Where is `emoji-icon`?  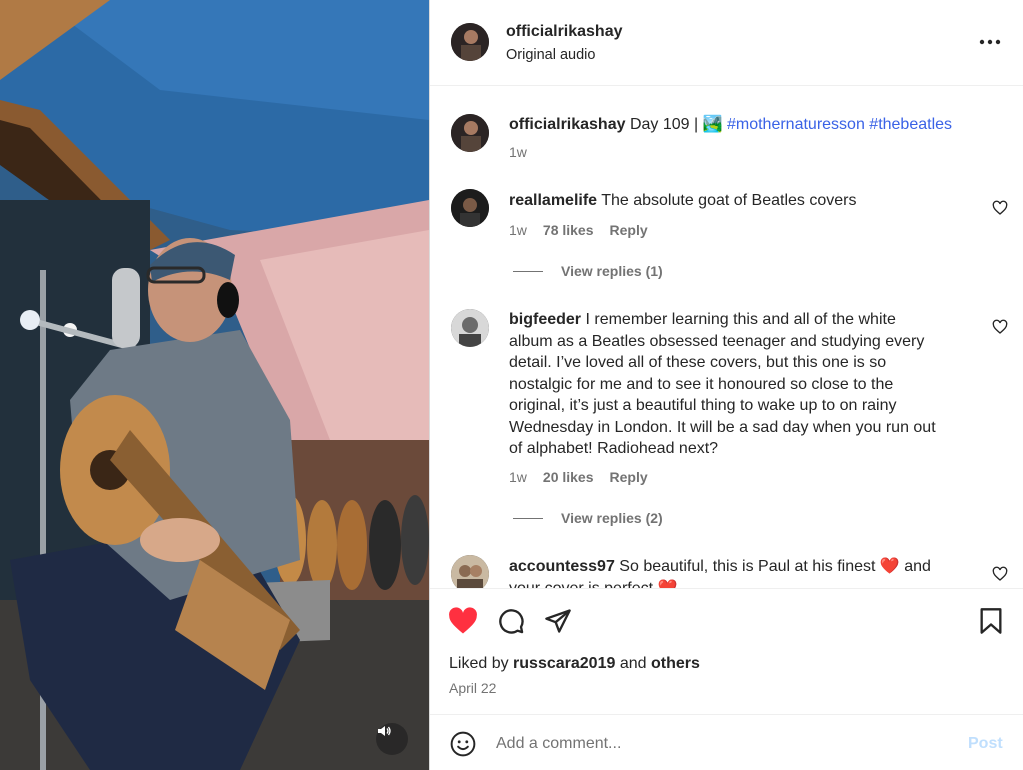 emoji-icon is located at coordinates (463, 744).